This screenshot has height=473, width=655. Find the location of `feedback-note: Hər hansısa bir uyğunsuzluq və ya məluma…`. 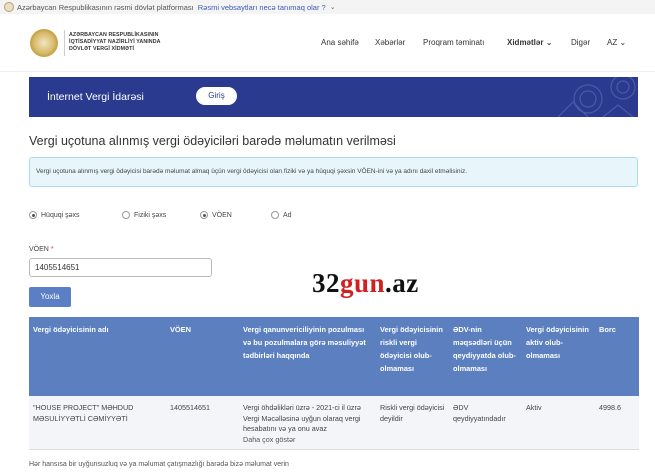

feedback-note: Hər hansısa bir uyğunsuzluq və ya məluma… is located at coordinates (159, 464).